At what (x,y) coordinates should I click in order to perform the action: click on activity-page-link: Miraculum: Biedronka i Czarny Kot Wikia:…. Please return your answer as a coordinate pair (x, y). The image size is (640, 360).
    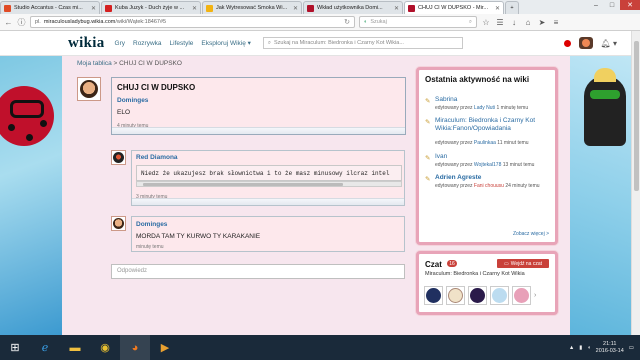
    Looking at the image, I should click on (494, 124).